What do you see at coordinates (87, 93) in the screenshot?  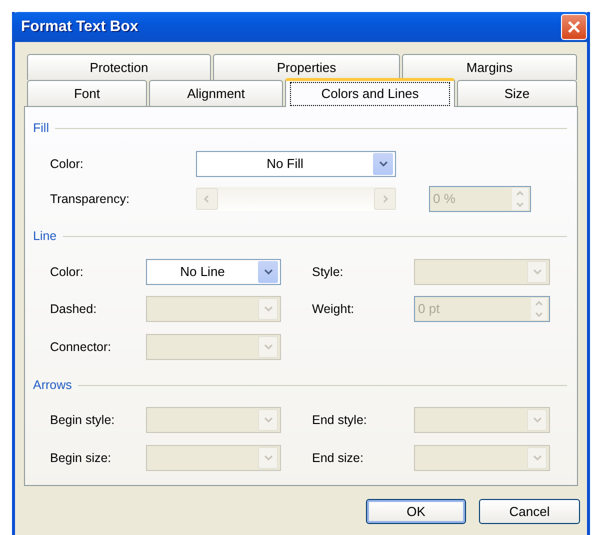 I see `tab: Font` at bounding box center [87, 93].